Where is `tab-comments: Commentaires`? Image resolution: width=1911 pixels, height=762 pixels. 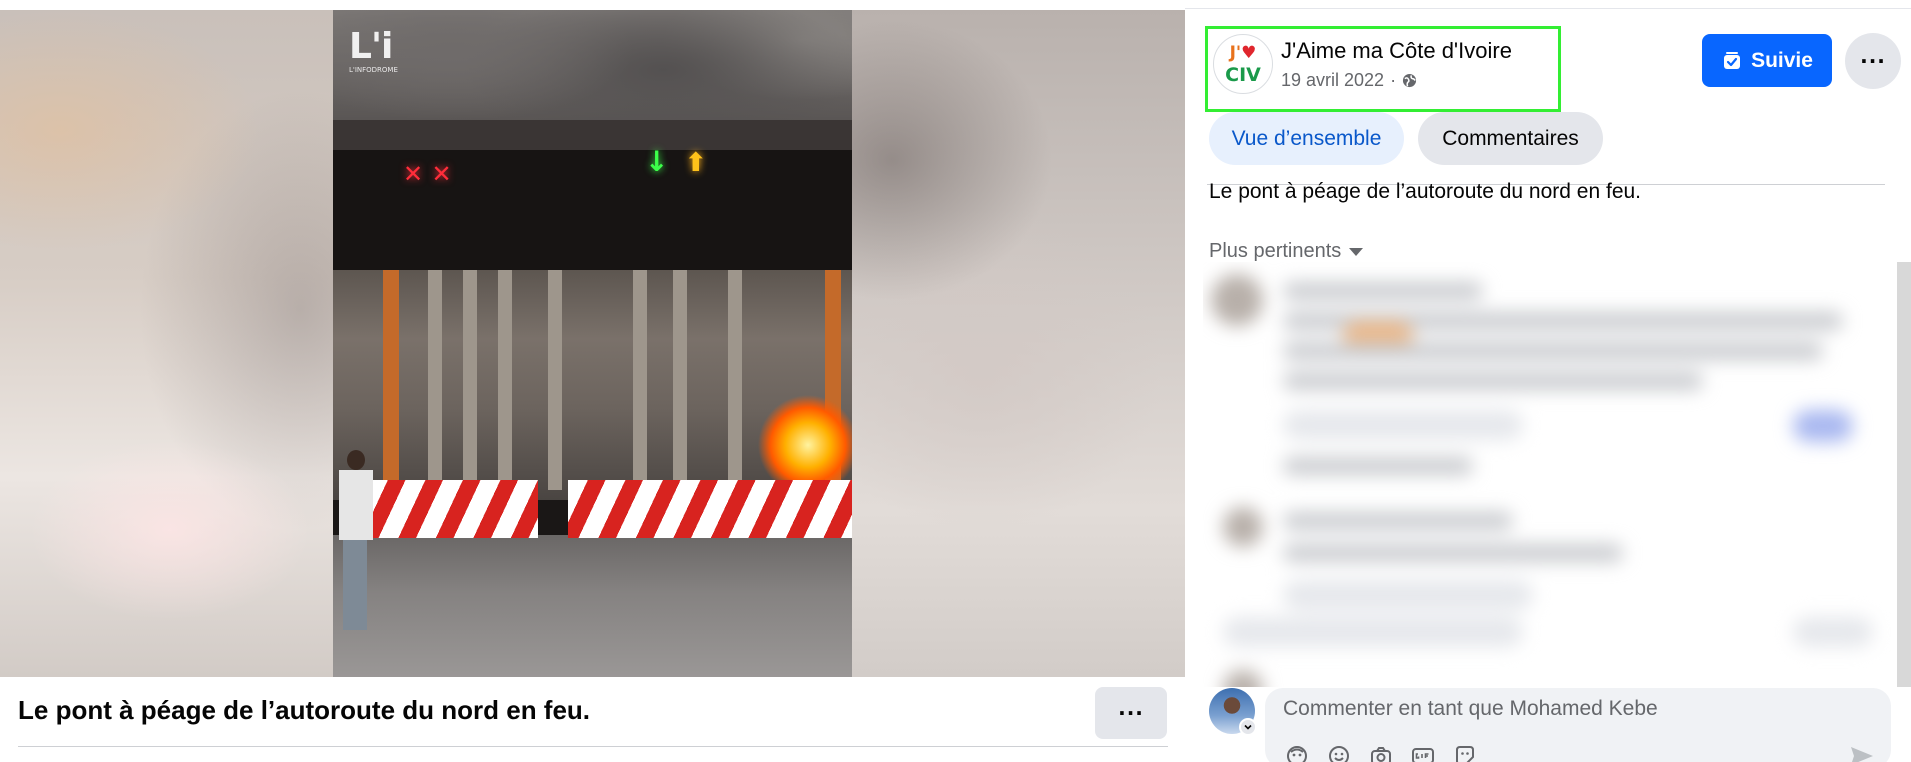
tab-comments: Commentaires is located at coordinates (1510, 138).